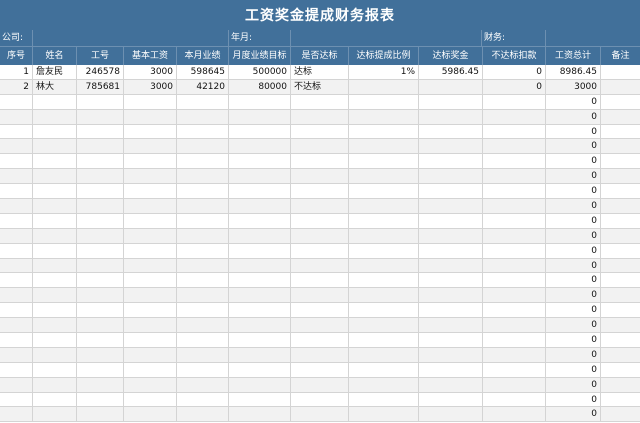 This screenshot has height=423, width=640. I want to click on month-label: 年月:, so click(260, 38).